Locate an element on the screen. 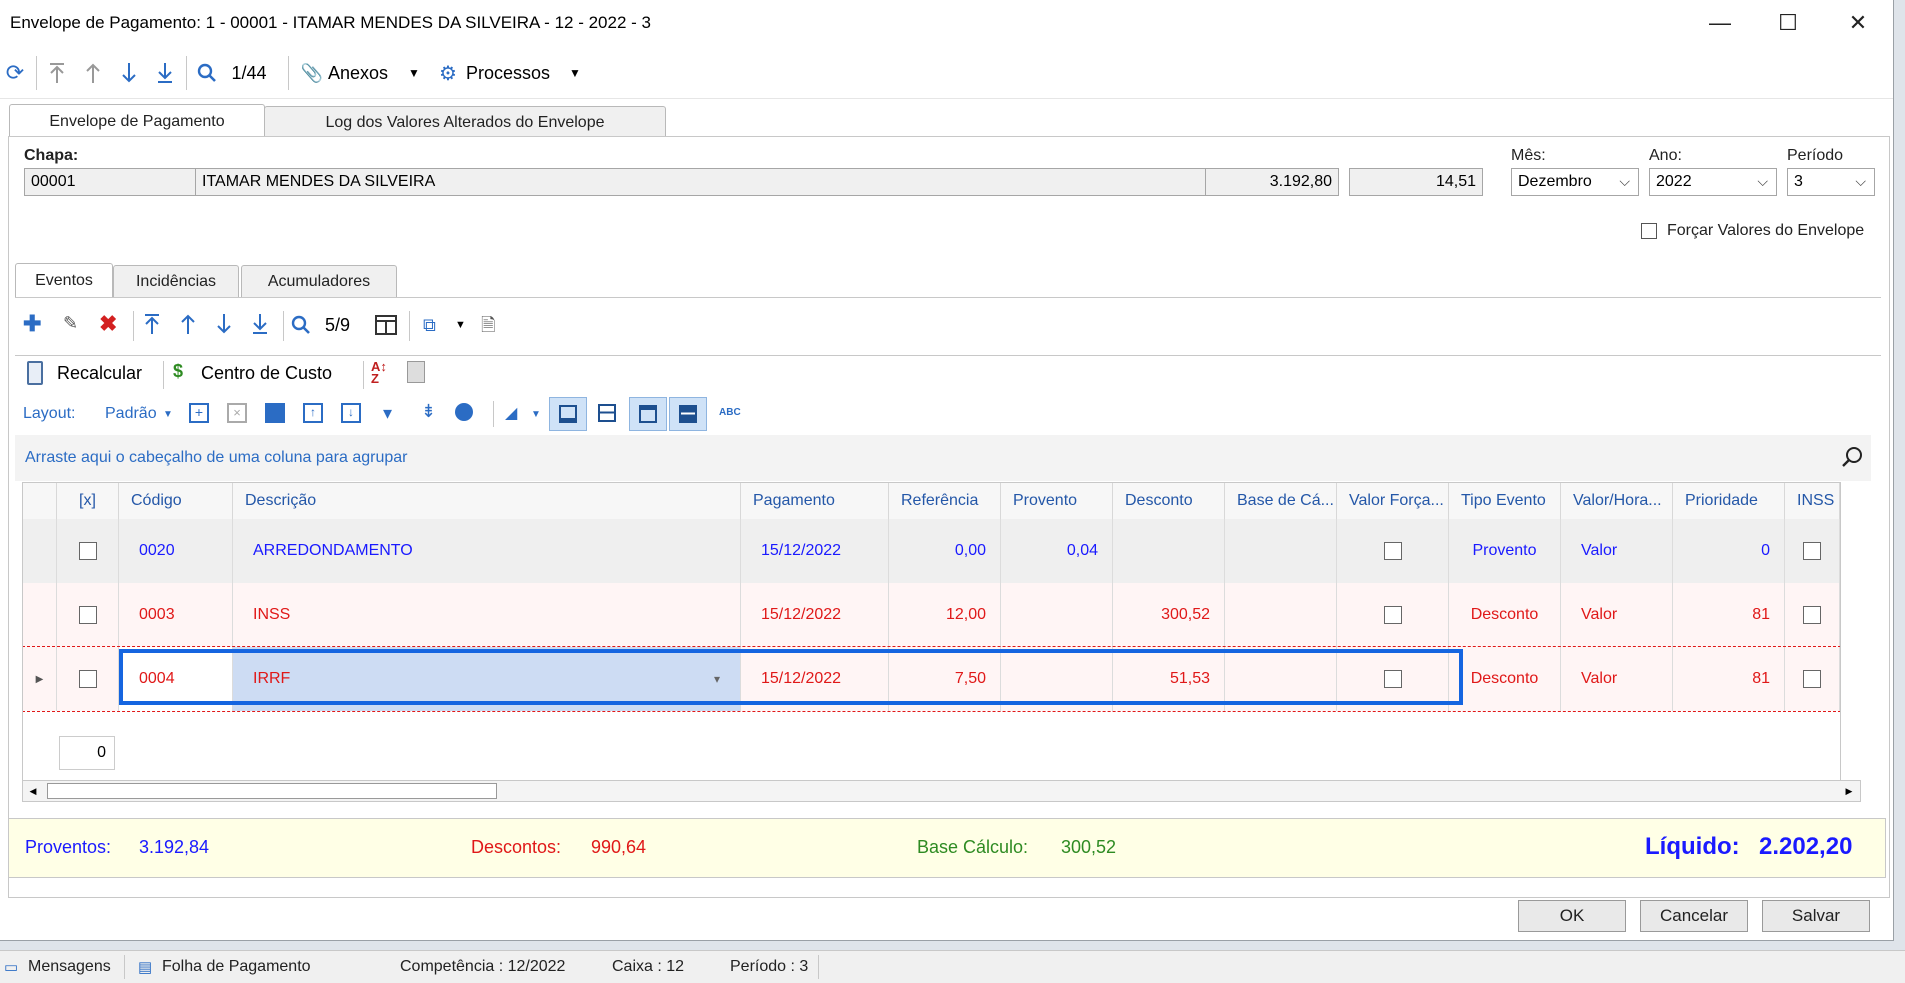 The image size is (1905, 983). cell-desconto: 300,52 is located at coordinates (1169, 615).